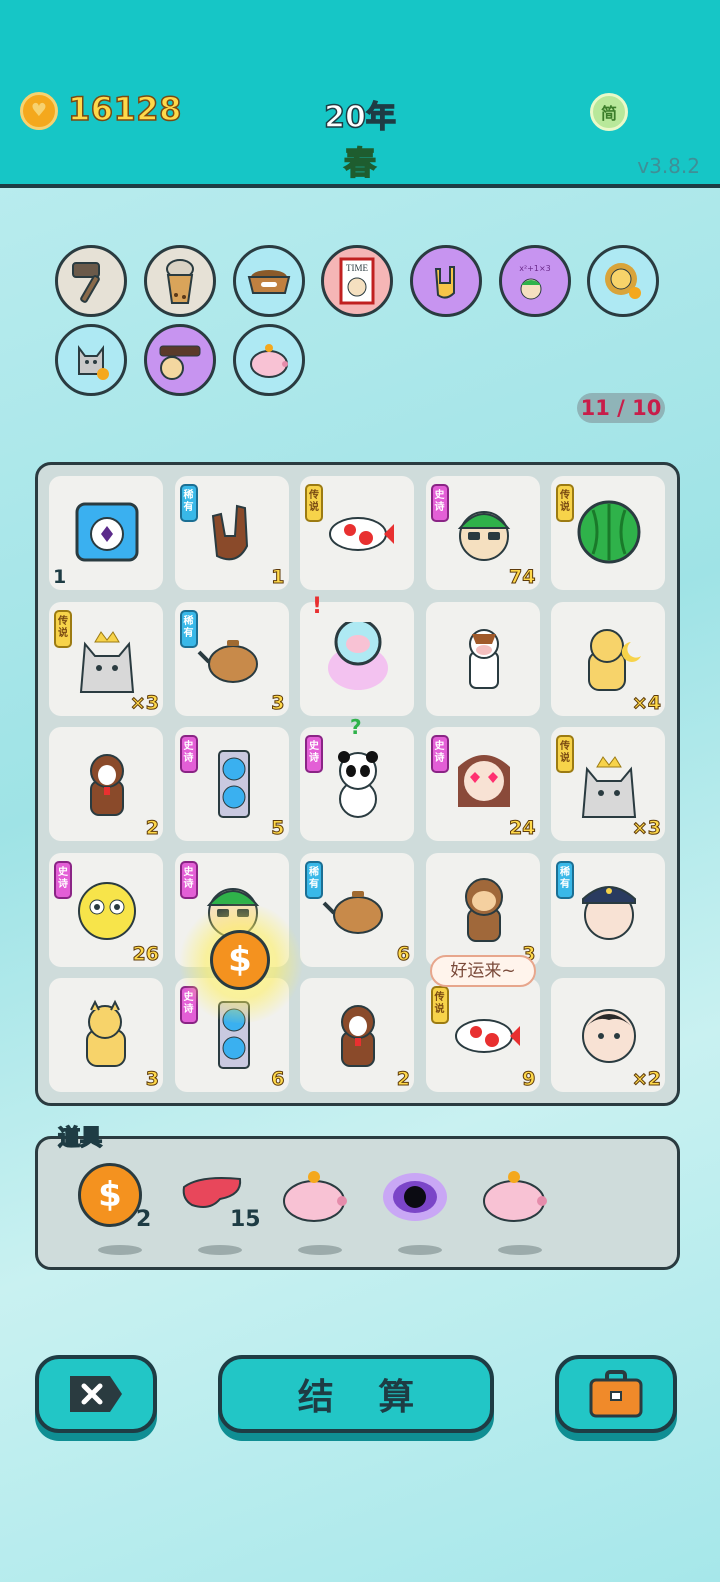 The image size is (720, 1582). I want to click on board-cell: 传说 9, so click(482, 1035).